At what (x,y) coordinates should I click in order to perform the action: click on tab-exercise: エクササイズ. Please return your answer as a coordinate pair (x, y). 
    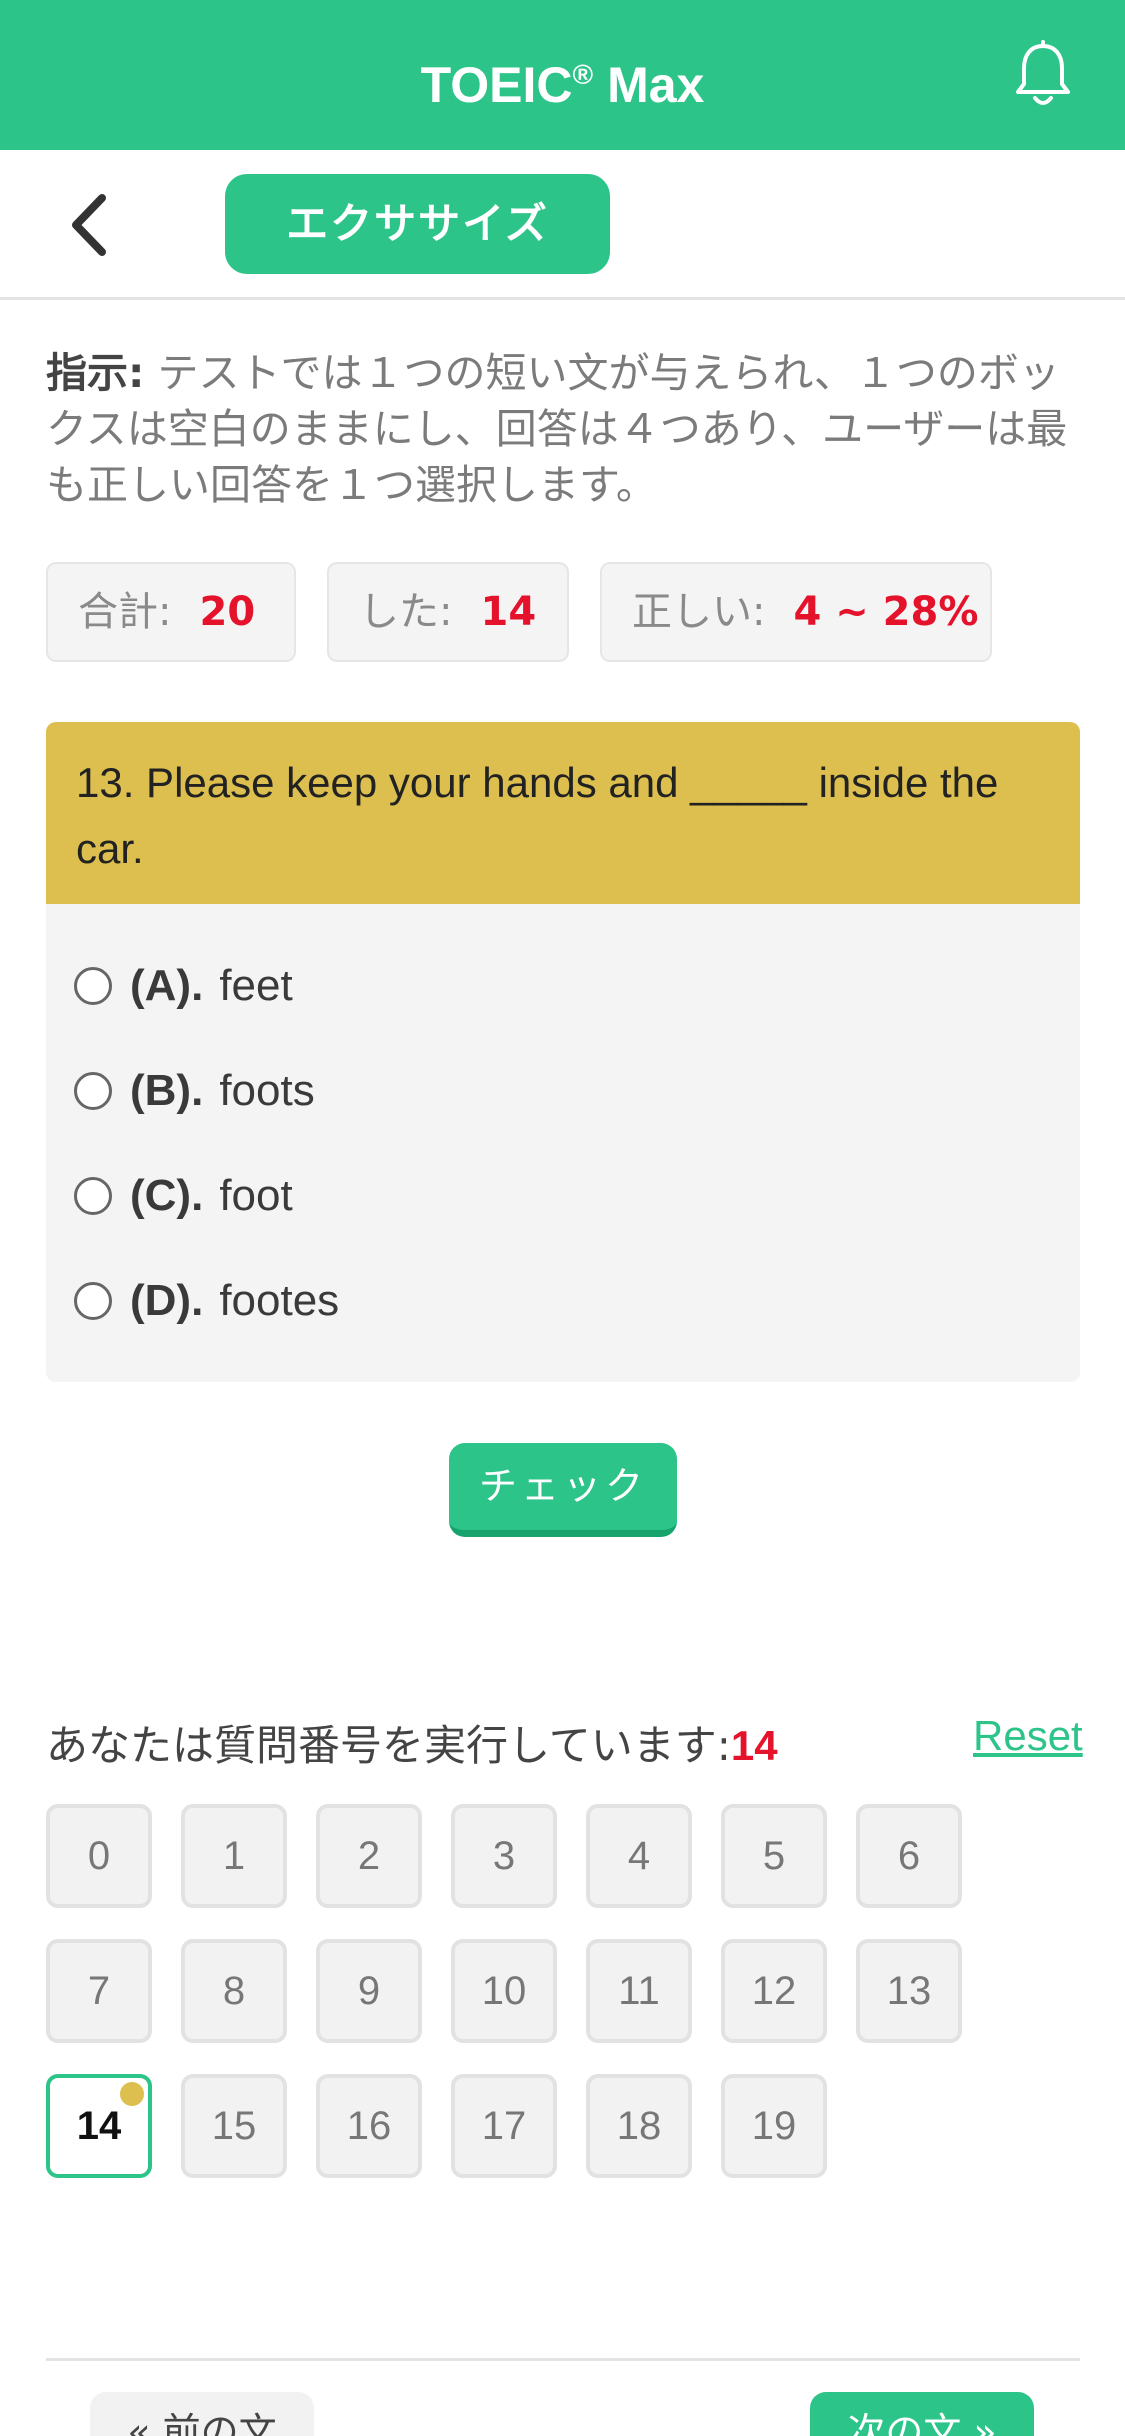
    Looking at the image, I should click on (417, 224).